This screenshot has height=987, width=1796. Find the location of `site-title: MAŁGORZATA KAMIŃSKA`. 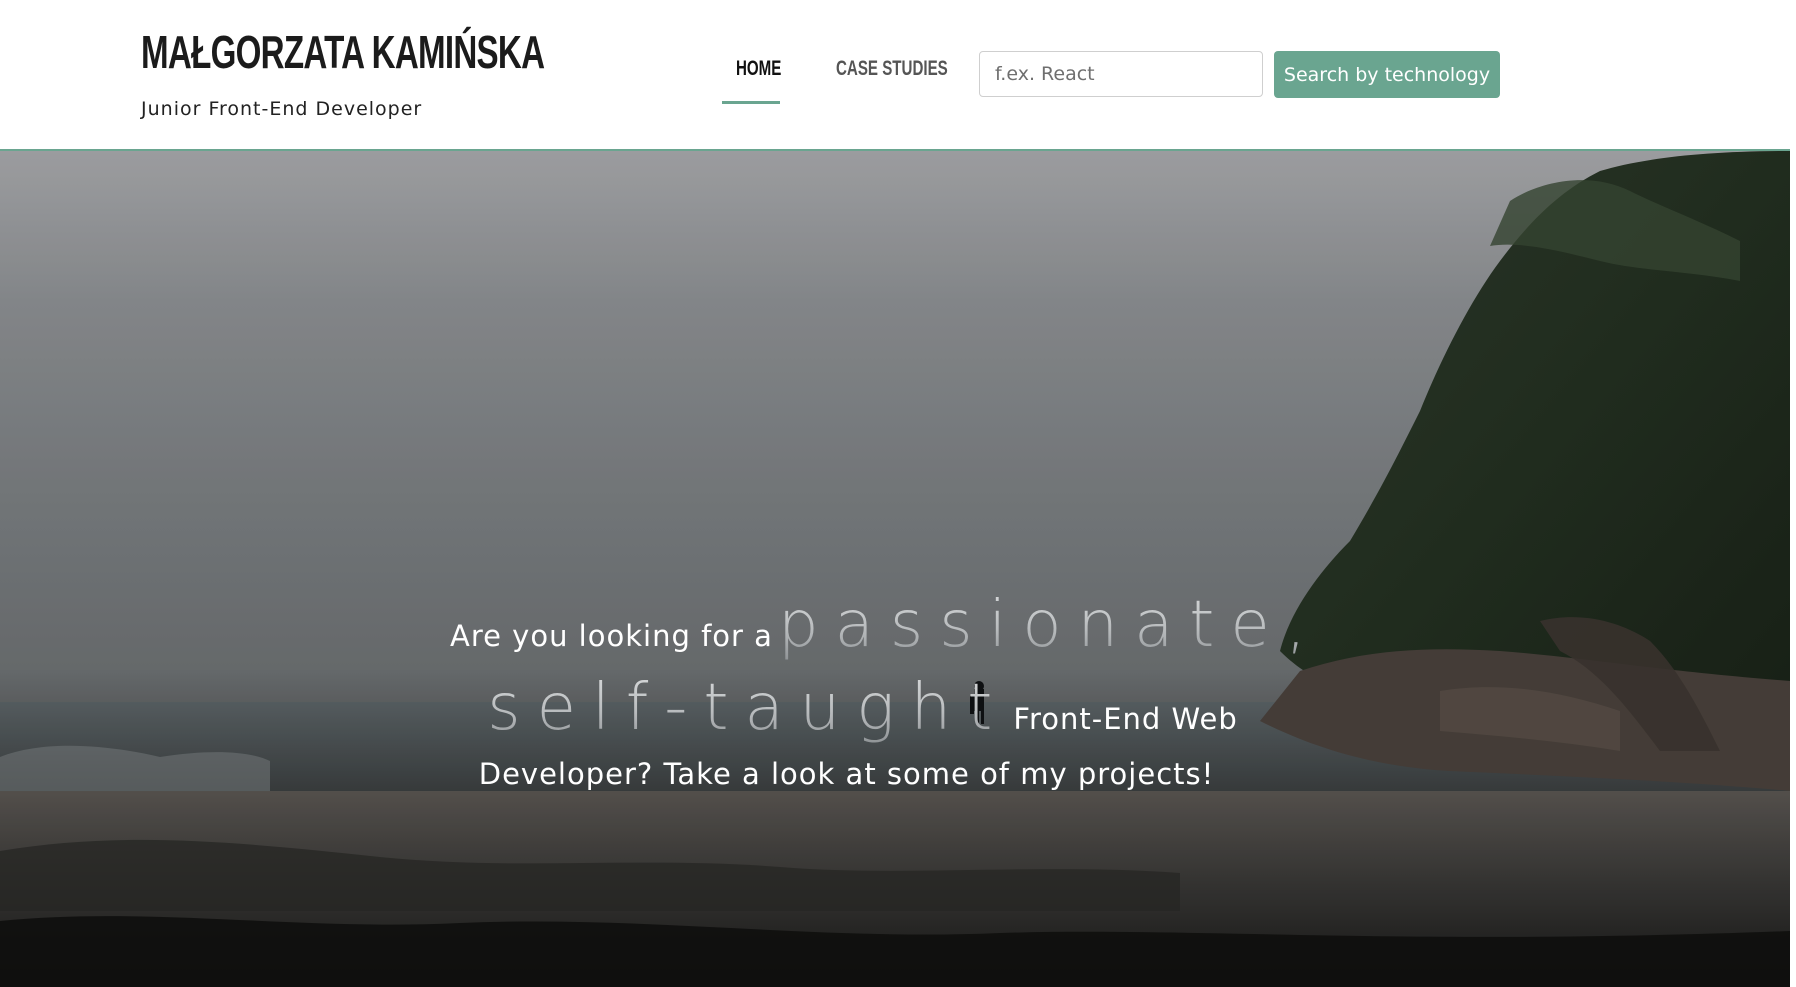

site-title: MAŁGORZATA KAMIŃSKA is located at coordinates (343, 52).